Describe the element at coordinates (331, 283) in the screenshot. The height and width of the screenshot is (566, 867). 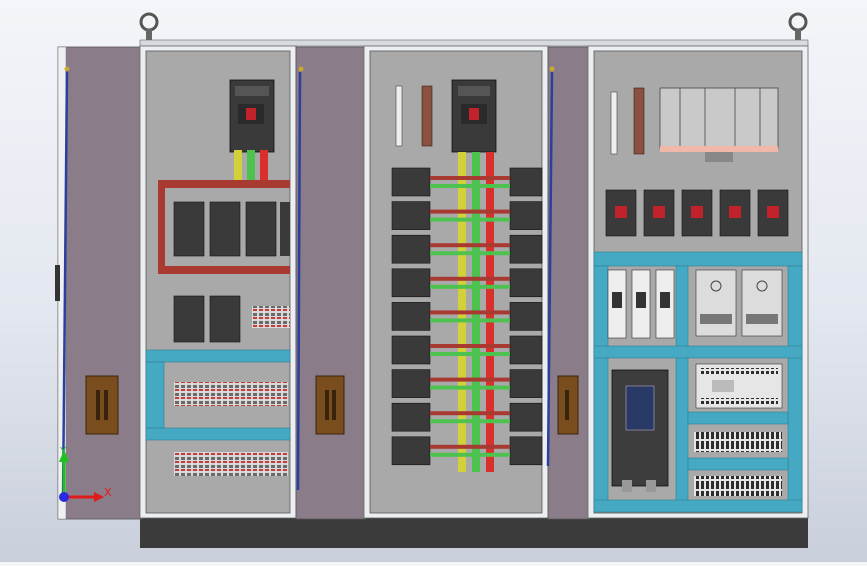
I see `middle-open-door` at that location.